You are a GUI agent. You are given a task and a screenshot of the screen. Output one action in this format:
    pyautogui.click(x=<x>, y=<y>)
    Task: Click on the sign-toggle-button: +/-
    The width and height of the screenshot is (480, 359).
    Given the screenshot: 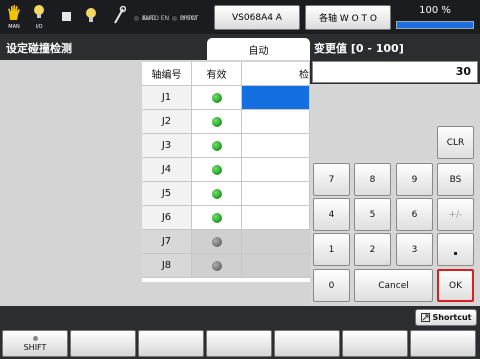 What is the action you would take?
    pyautogui.click(x=455, y=214)
    